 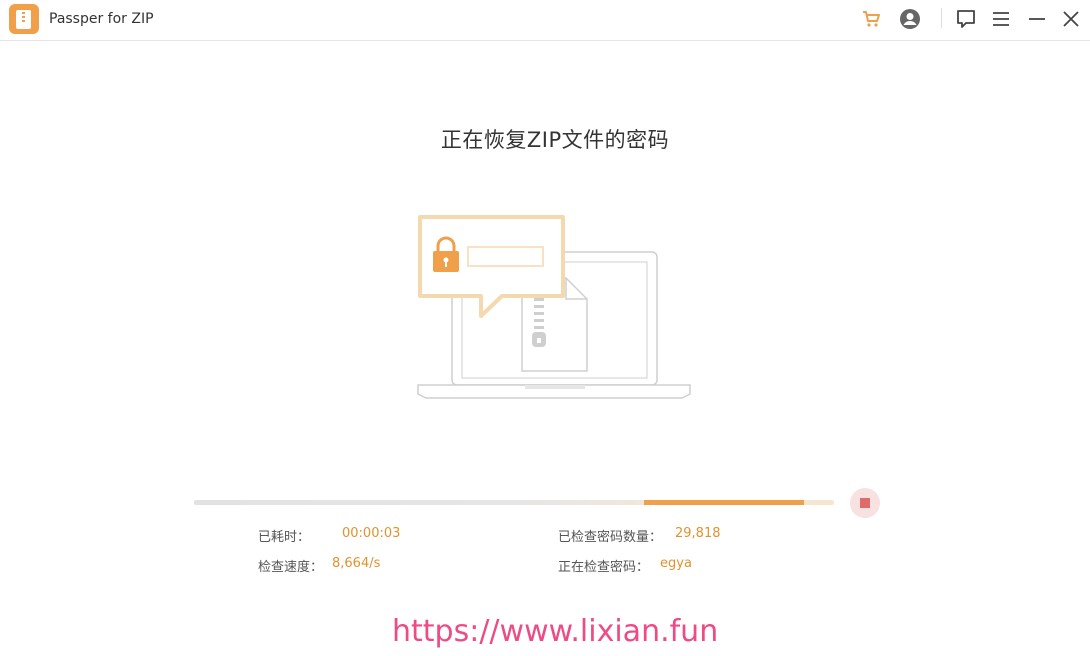 I want to click on elapsed-value: 00:00:03, so click(x=371, y=533).